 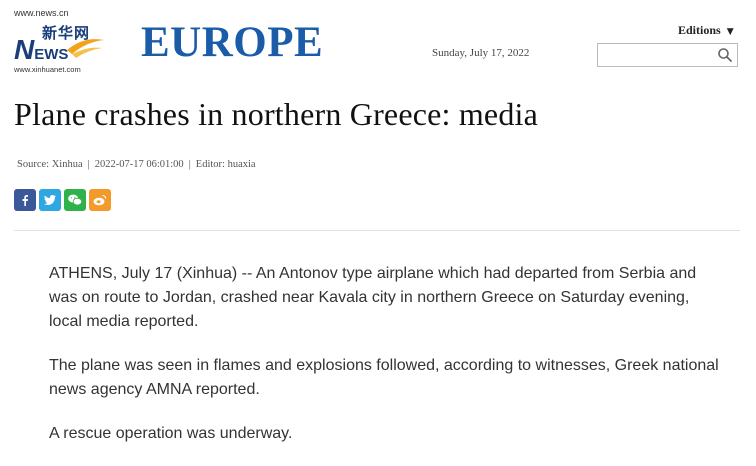 I want to click on wechat-icon, so click(x=75, y=200).